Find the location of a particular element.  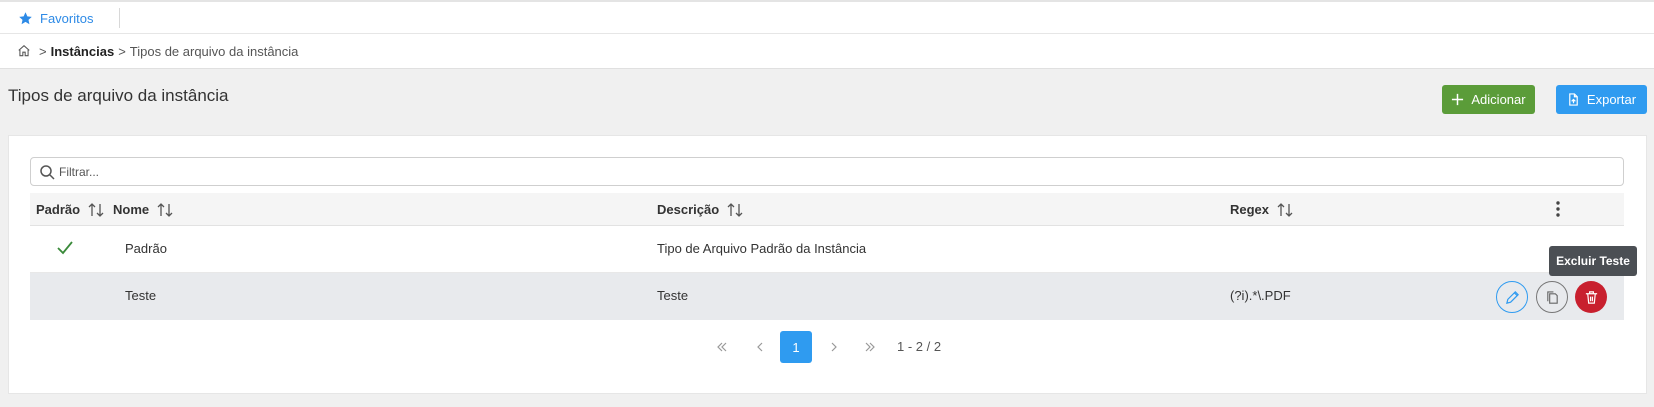

search-icon is located at coordinates (47, 172).